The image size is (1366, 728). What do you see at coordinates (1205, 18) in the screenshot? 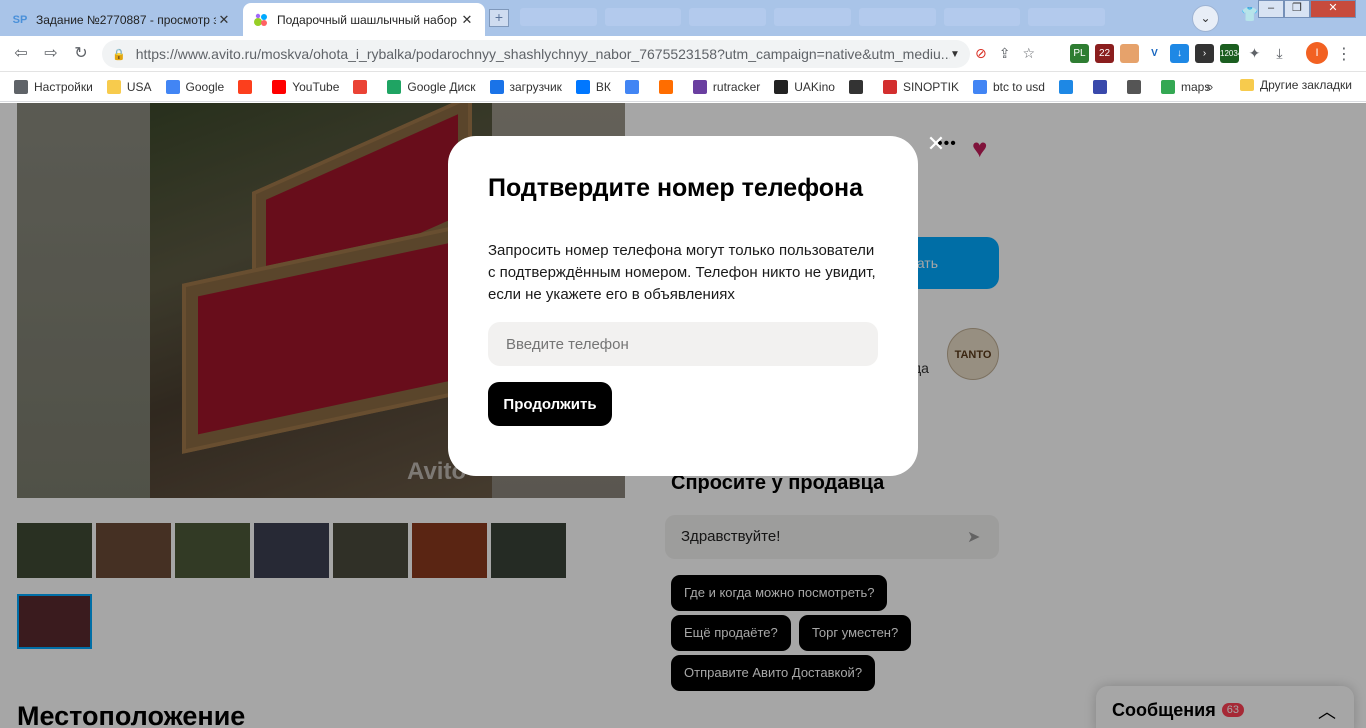
I see `tab-search-button: ⌄` at bounding box center [1205, 18].